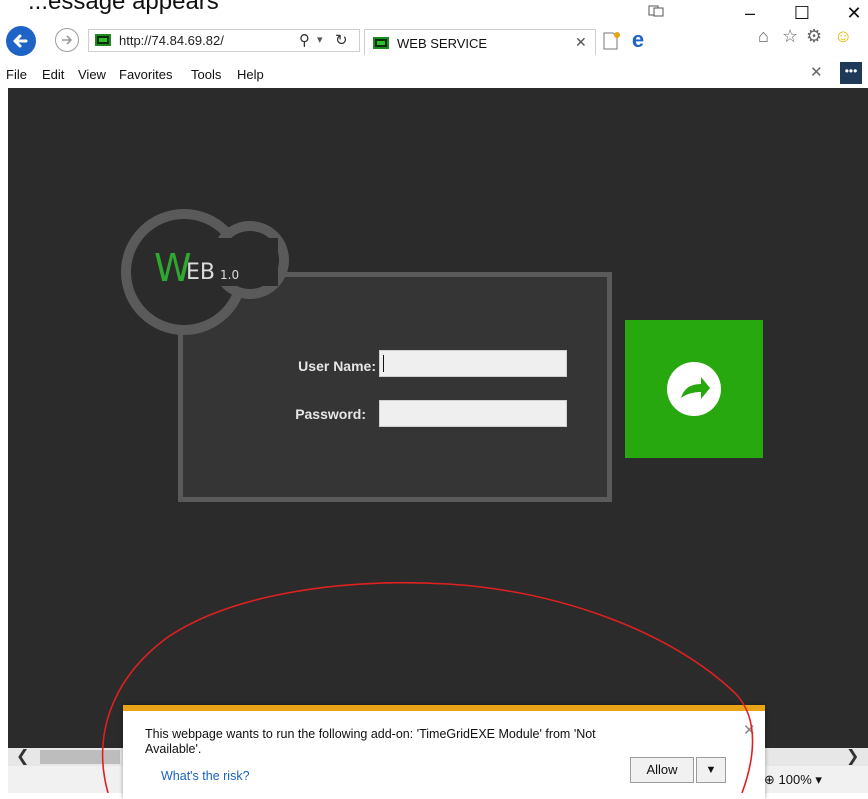 The width and height of the screenshot is (868, 799). What do you see at coordinates (854, 13) in the screenshot?
I see `close-window-button: ✕` at bounding box center [854, 13].